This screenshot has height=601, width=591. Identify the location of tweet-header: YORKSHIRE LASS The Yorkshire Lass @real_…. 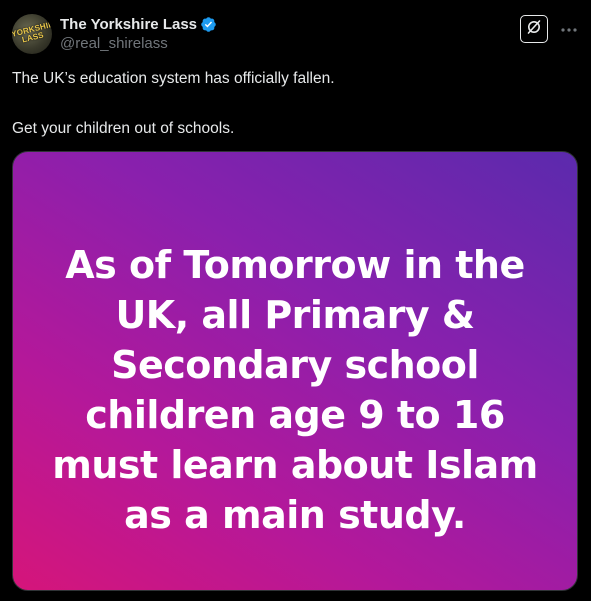
(114, 34).